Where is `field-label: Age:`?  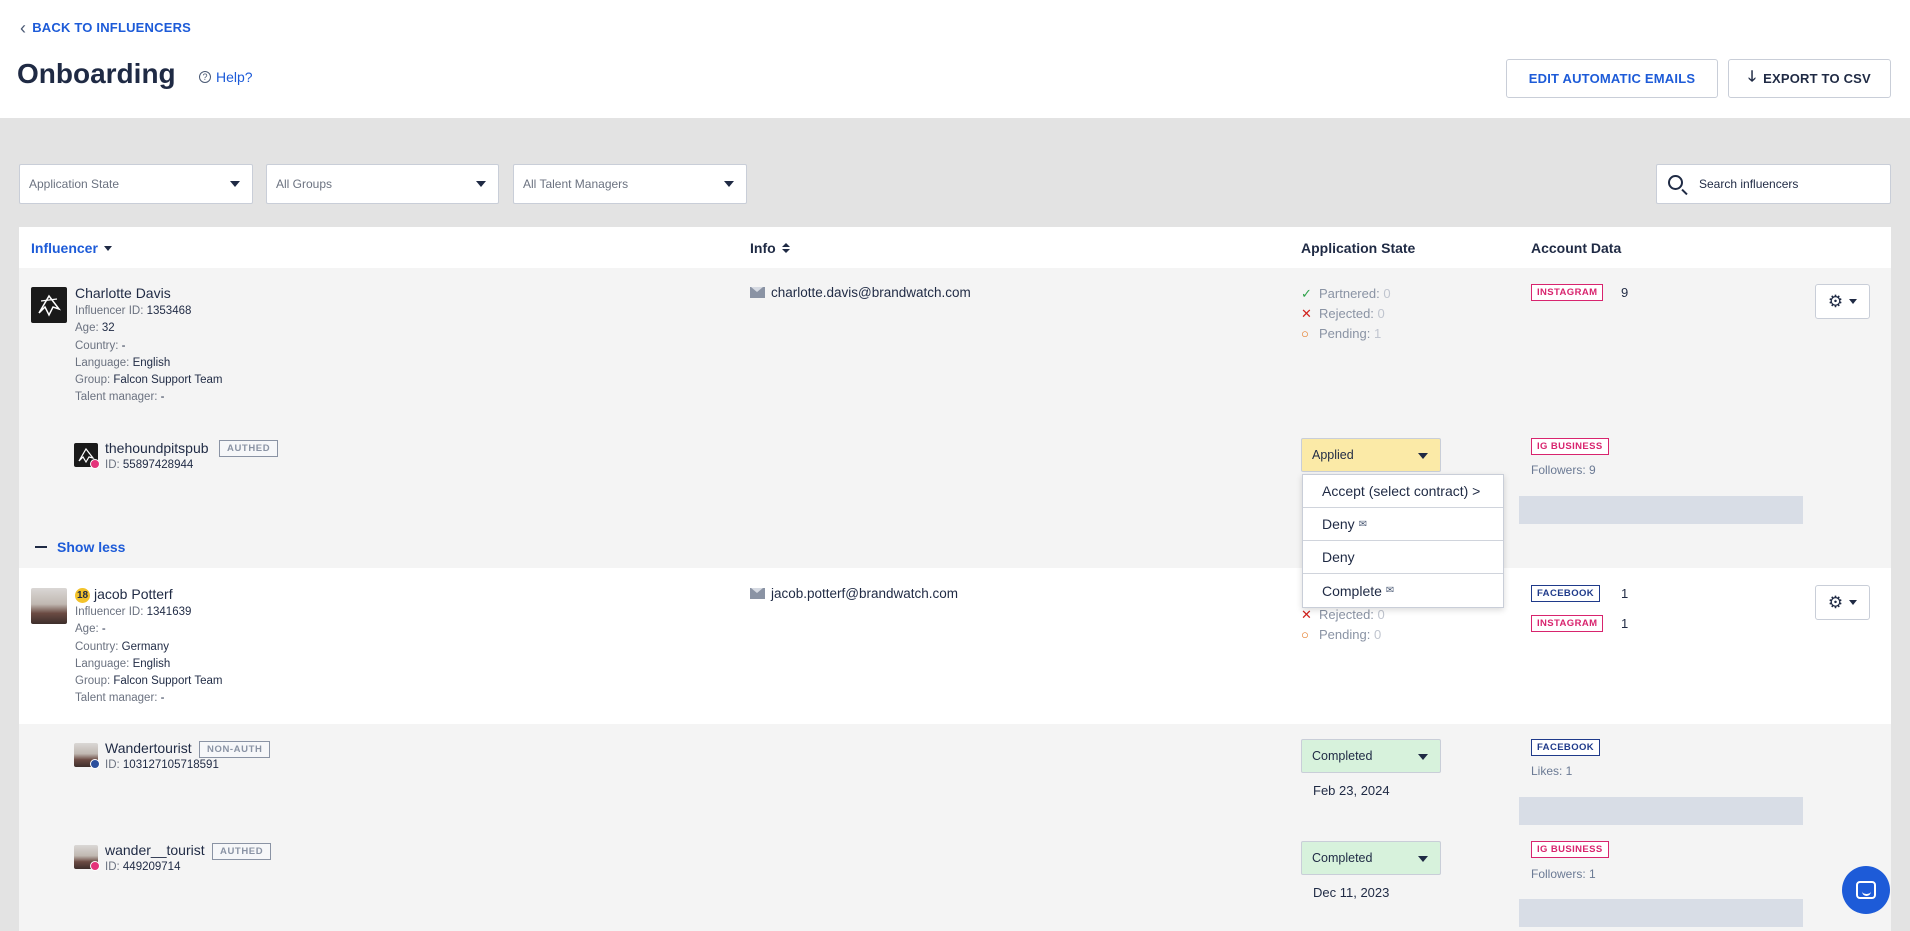
field-label: Age: is located at coordinates (87, 629).